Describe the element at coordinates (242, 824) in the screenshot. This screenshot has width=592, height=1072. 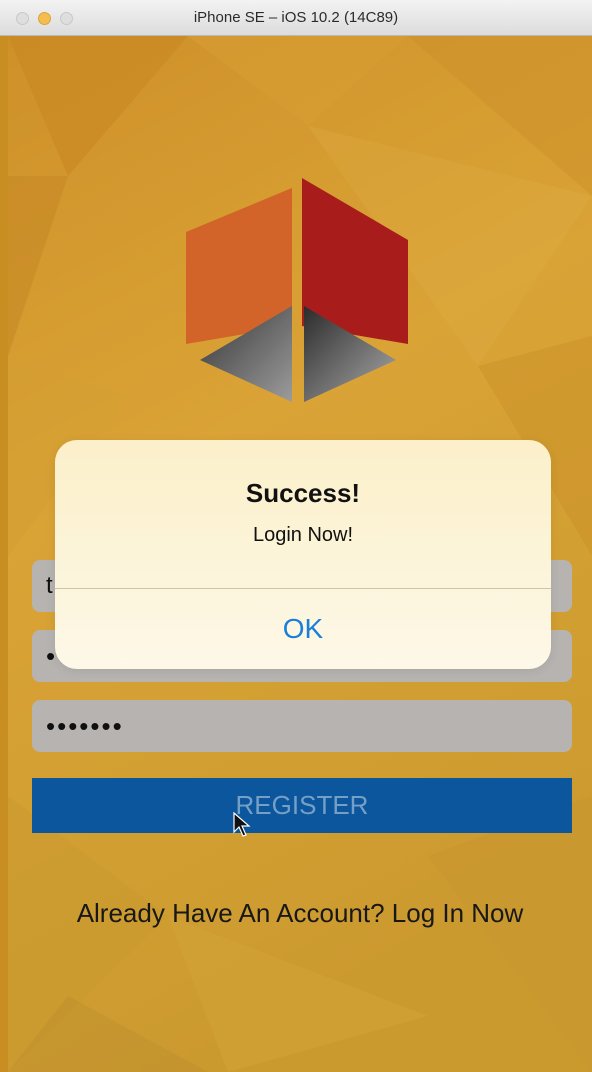
I see `mouse-pointer-icon` at that location.